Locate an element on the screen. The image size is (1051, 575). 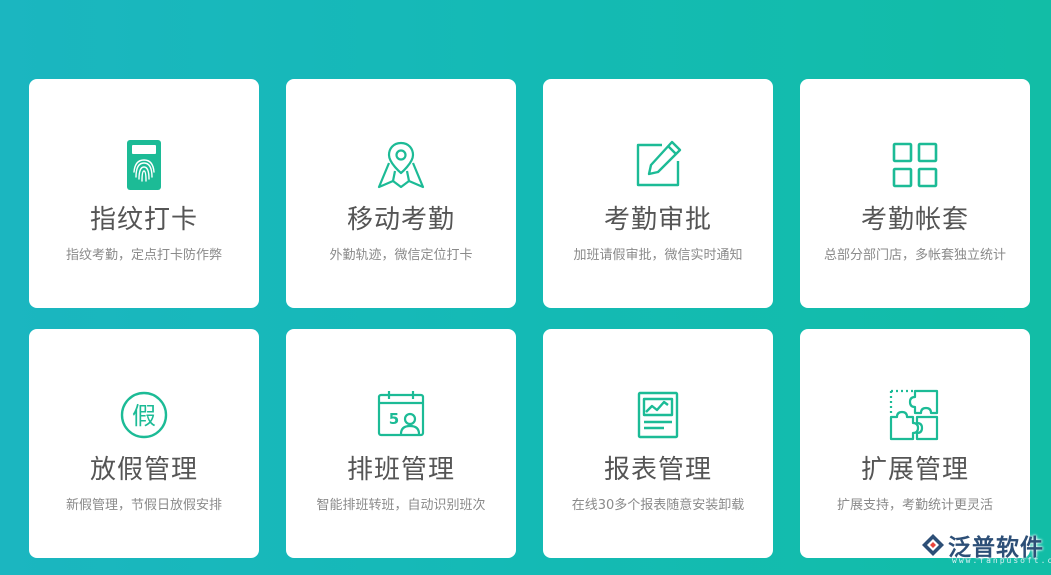
leave-circle-icon: 假 is located at coordinates (144, 415).